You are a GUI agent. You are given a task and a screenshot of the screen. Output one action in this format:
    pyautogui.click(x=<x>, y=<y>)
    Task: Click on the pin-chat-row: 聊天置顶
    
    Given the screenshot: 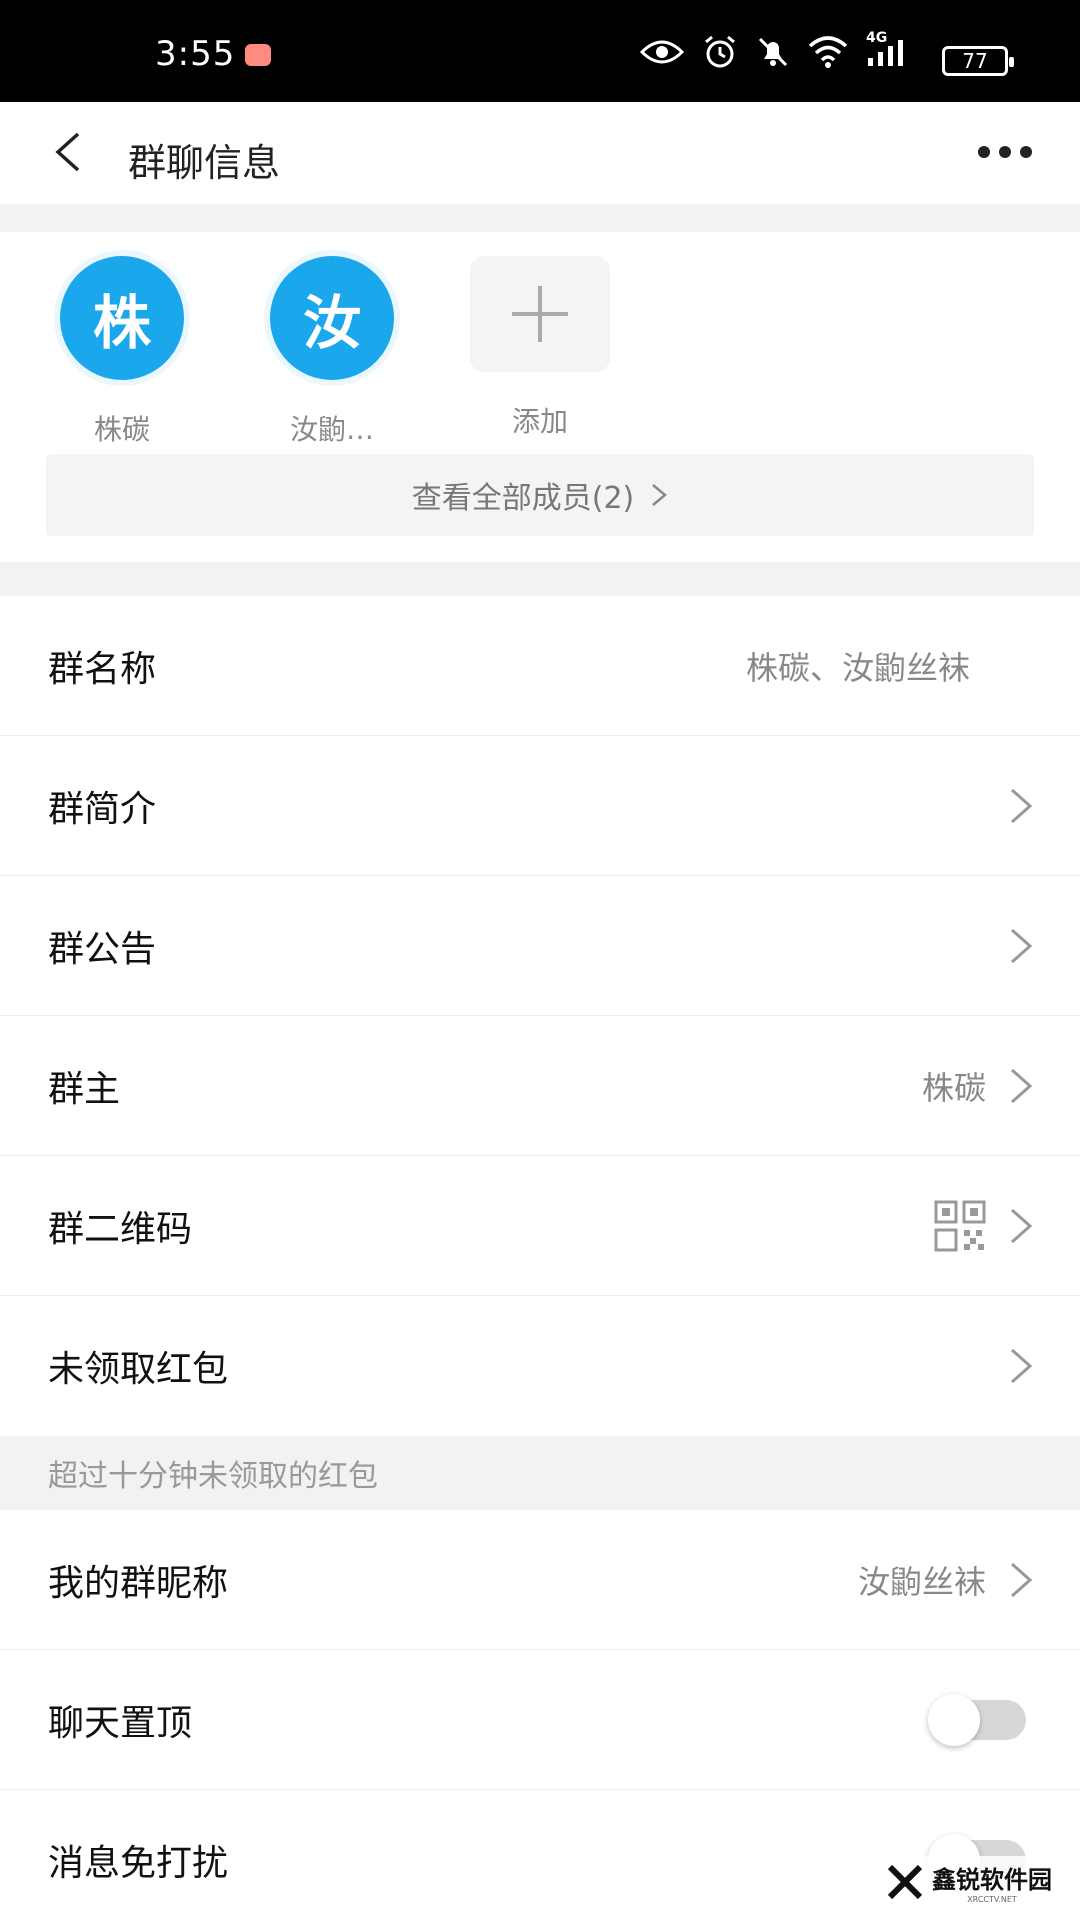 What is the action you would take?
    pyautogui.click(x=540, y=1720)
    